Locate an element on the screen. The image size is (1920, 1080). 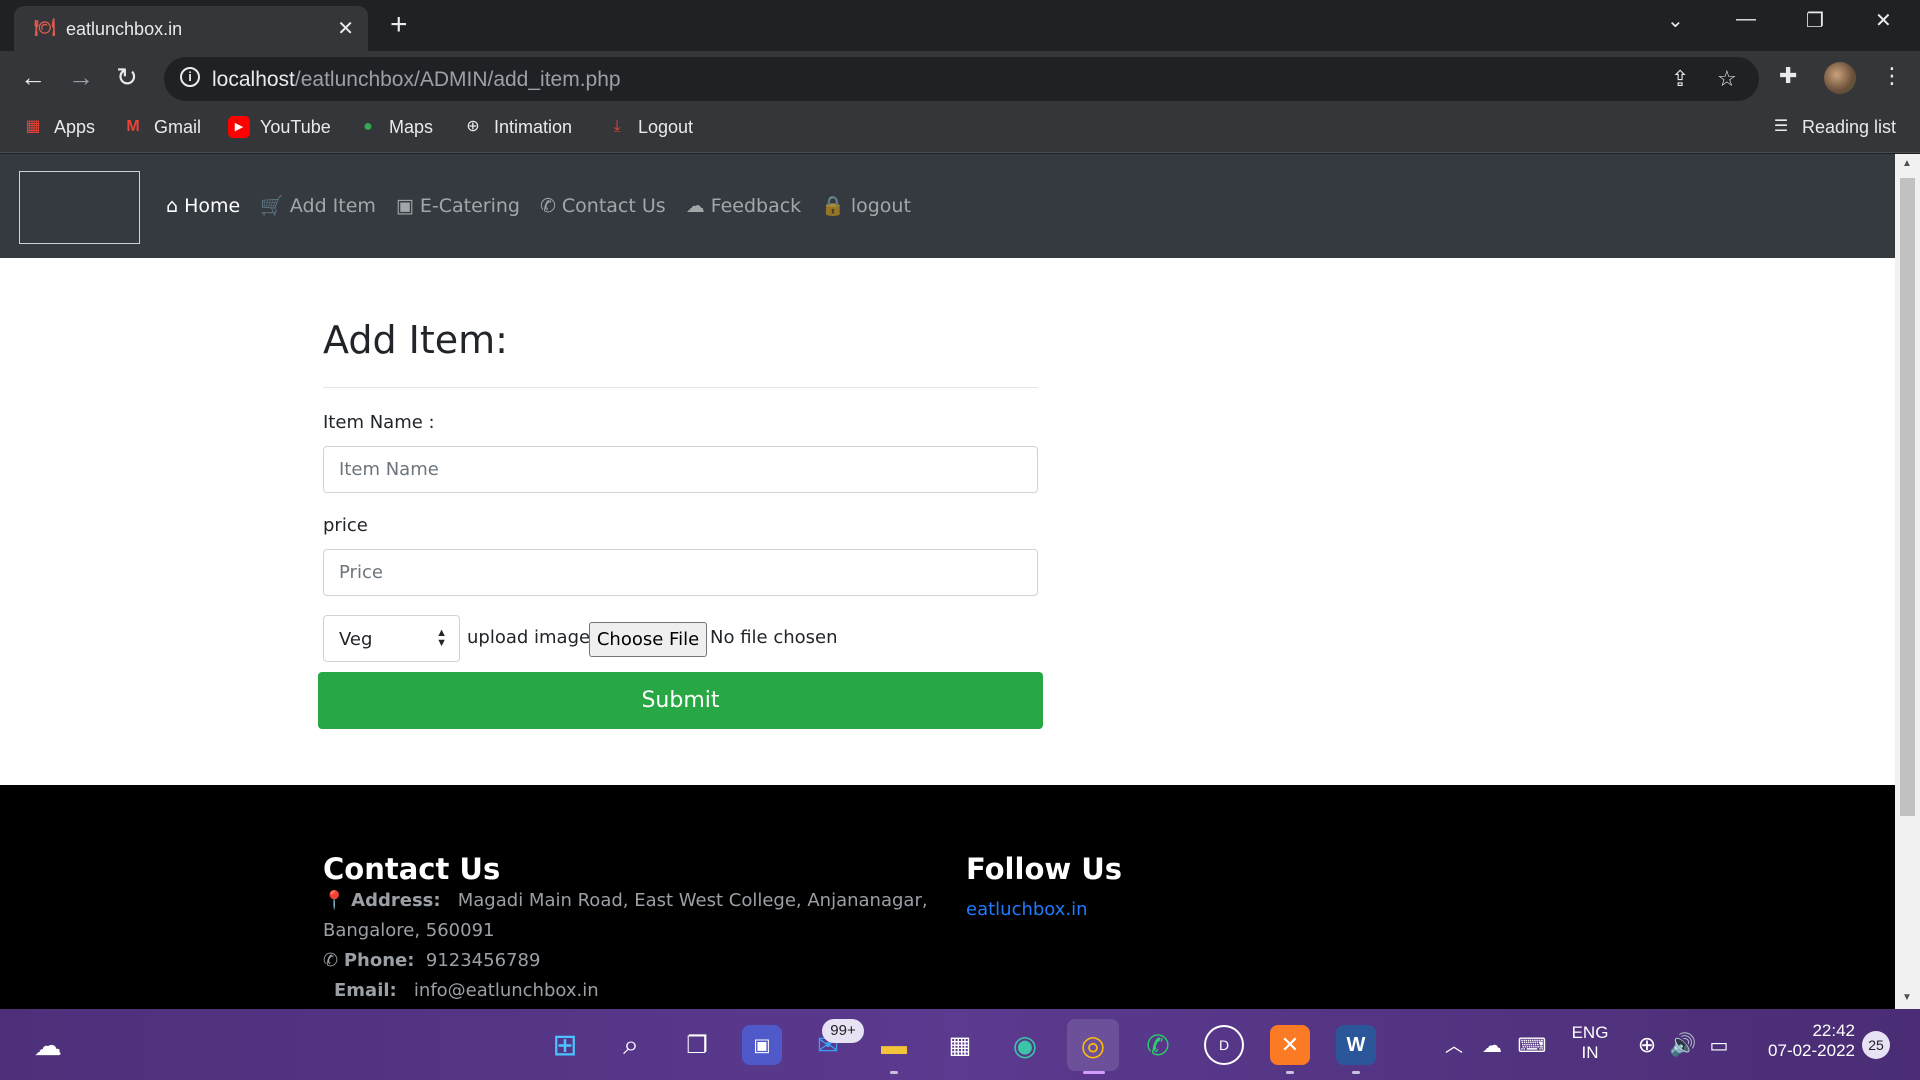
share-icon: ⇪ is located at coordinates (1680, 79).